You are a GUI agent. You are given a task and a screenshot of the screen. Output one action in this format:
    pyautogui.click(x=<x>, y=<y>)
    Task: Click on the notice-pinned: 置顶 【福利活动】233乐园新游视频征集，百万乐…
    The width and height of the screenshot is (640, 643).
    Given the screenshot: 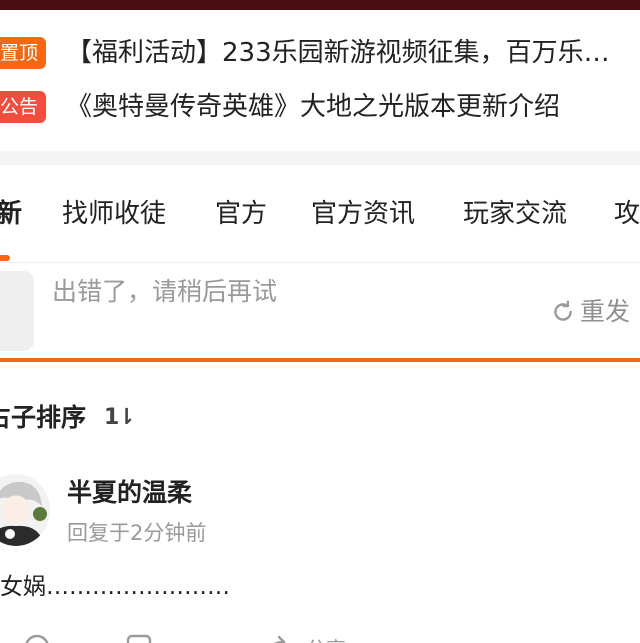 What is the action you would take?
    pyautogui.click(x=320, y=53)
    